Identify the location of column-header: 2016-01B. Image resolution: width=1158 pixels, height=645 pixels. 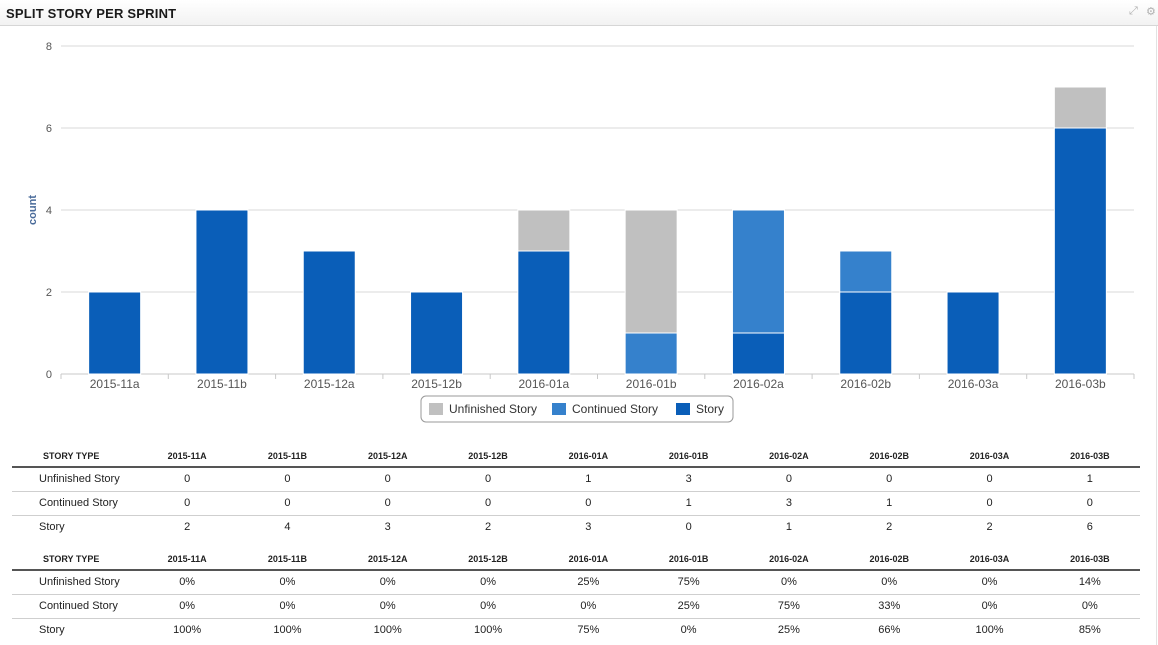
(688, 559).